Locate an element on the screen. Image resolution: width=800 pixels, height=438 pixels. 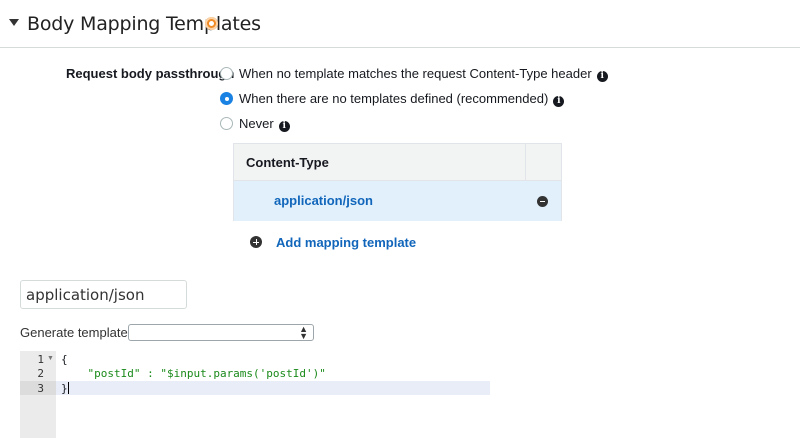
collapse-caret-icon is located at coordinates (14, 22).